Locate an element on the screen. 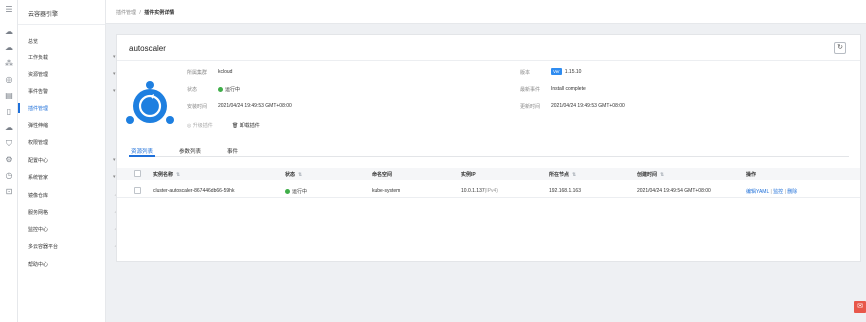 This screenshot has width=866, height=322. icon-rail: ☰ ☁ ☁ ⁂ ◎ ▤ ▯ ☁ ⛉ ⚙ ◷ ⊡ is located at coordinates (9, 161).